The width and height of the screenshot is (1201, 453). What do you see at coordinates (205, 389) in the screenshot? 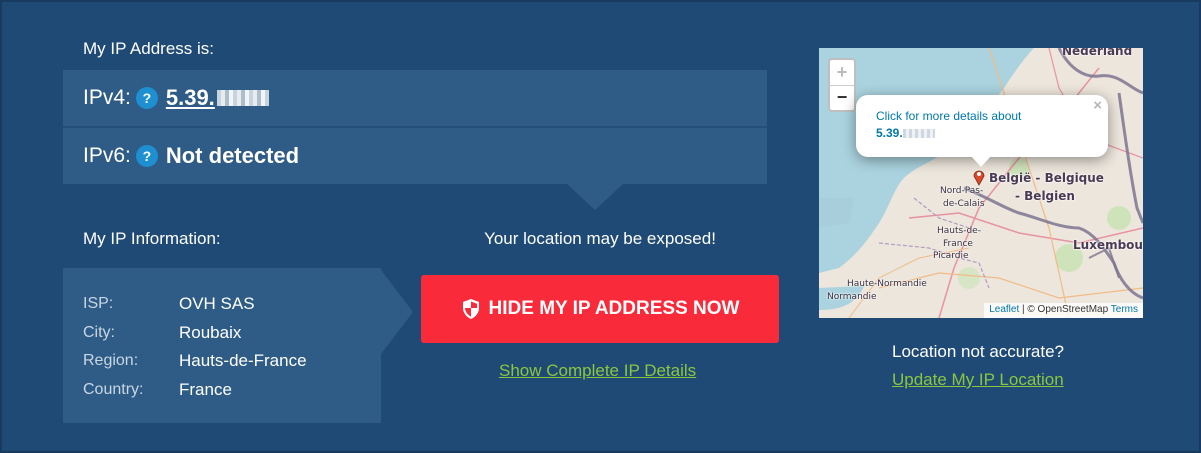
I see `info-value: France` at bounding box center [205, 389].